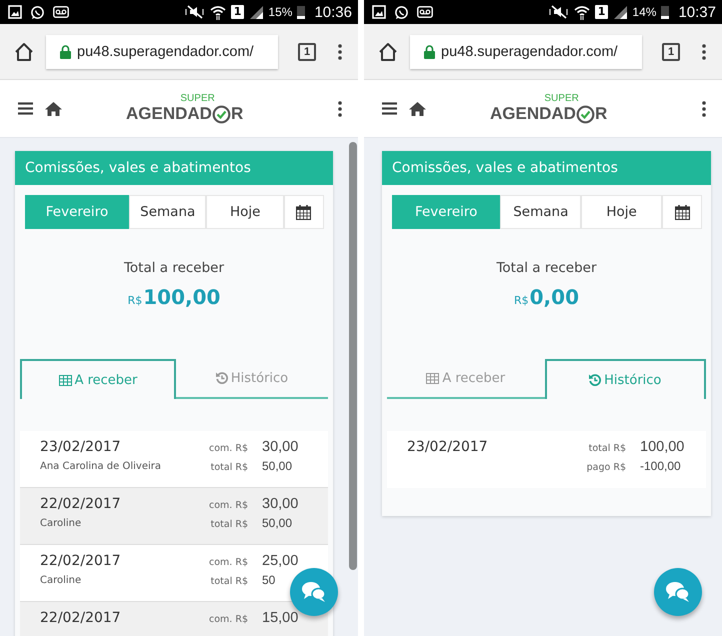 The width and height of the screenshot is (722, 636). What do you see at coordinates (333, 12) in the screenshot?
I see `clock-time: 10:36` at bounding box center [333, 12].